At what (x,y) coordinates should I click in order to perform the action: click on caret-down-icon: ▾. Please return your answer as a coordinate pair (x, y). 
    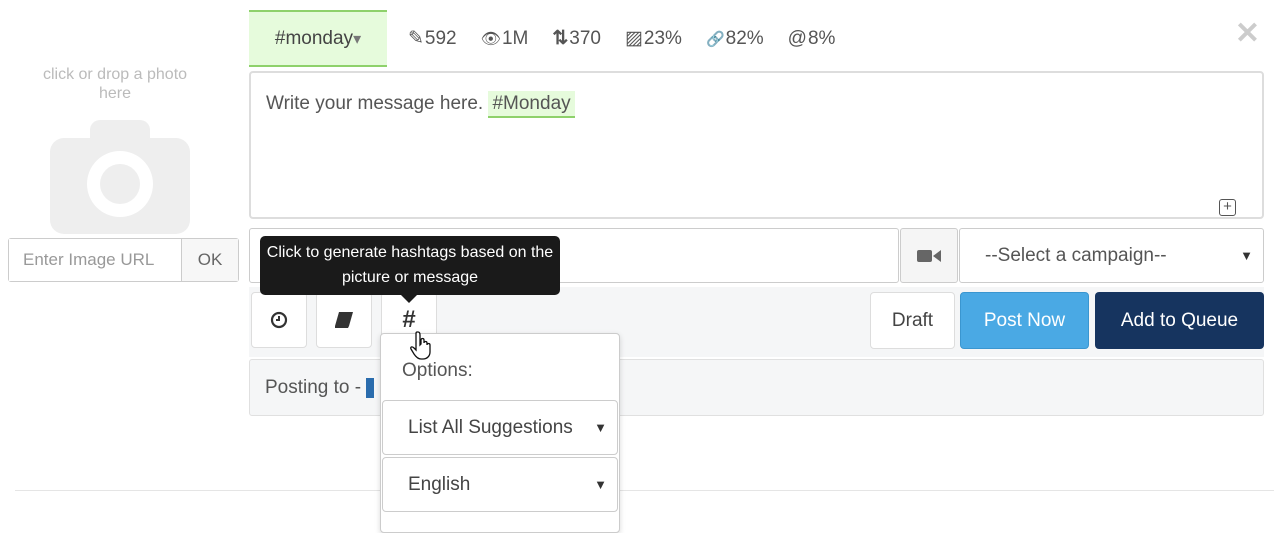
    Looking at the image, I should click on (357, 39).